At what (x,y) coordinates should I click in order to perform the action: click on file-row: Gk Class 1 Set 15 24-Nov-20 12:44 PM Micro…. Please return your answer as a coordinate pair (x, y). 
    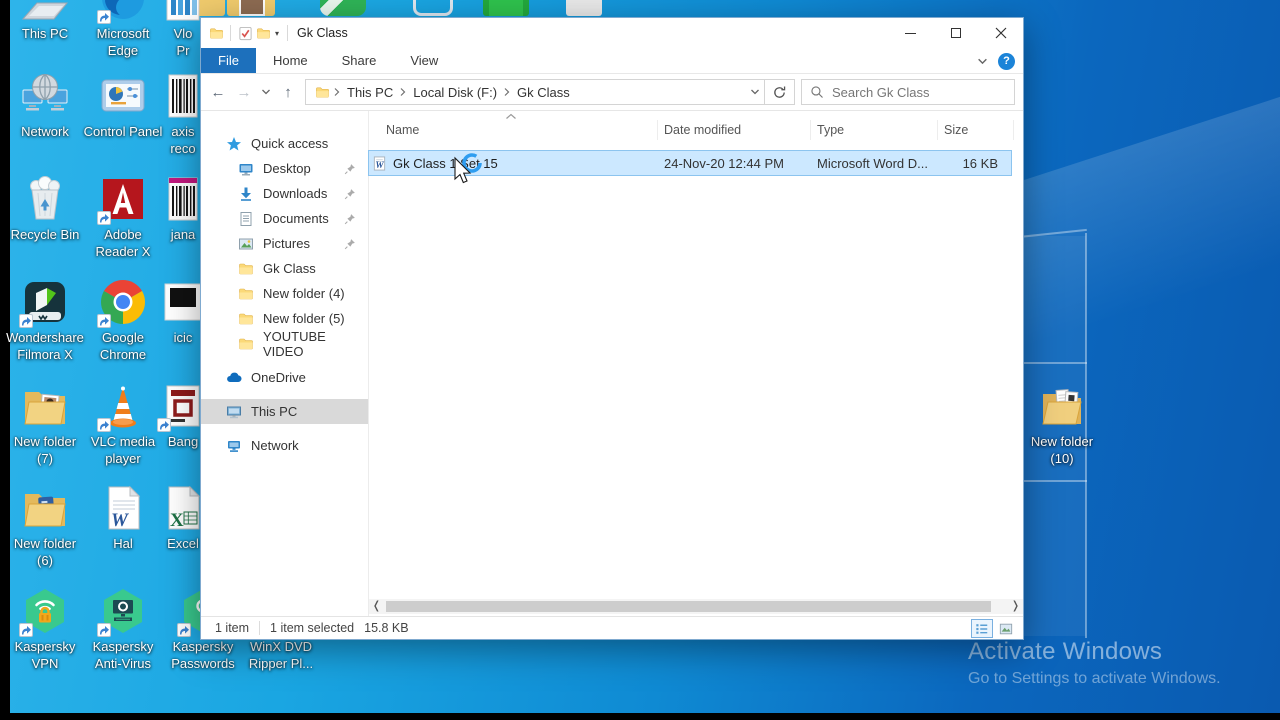
    Looking at the image, I should click on (690, 163).